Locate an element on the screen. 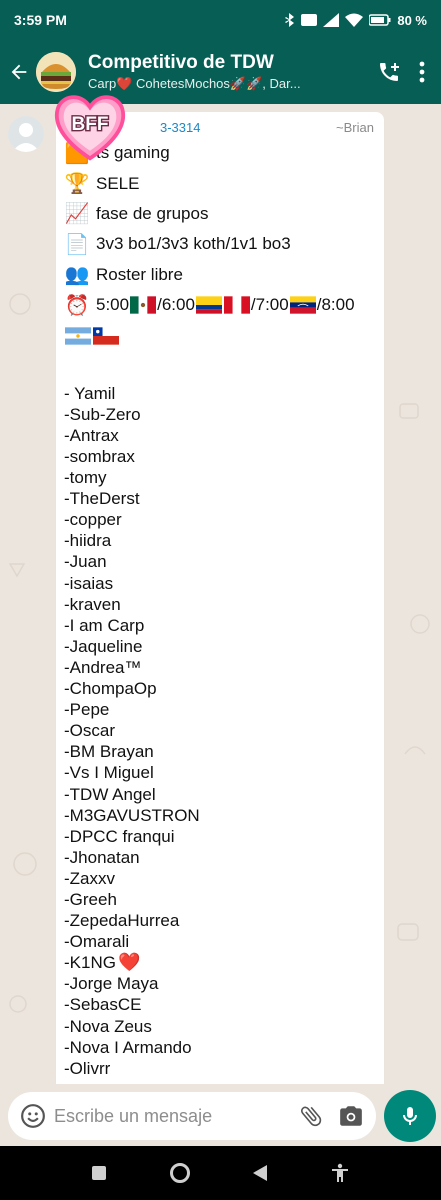 The height and width of the screenshot is (1200, 441). wifi-icon is located at coordinates (354, 20).